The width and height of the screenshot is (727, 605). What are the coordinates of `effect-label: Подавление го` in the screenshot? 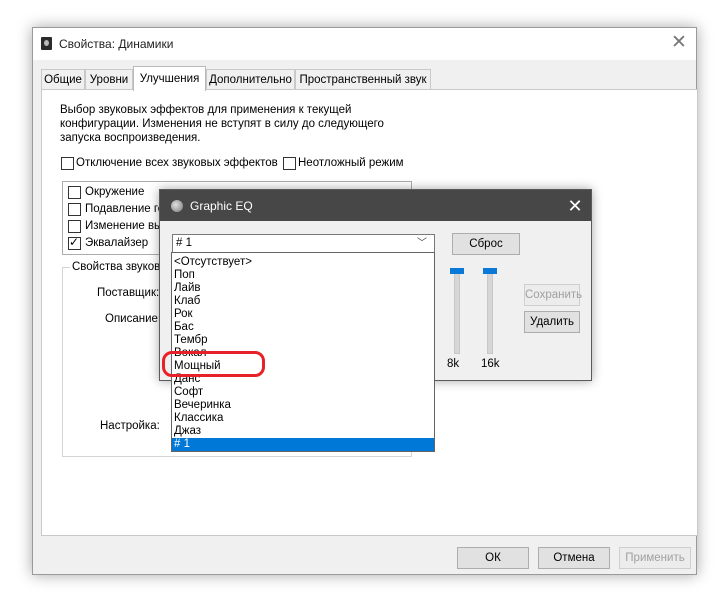 It's located at (125, 209).